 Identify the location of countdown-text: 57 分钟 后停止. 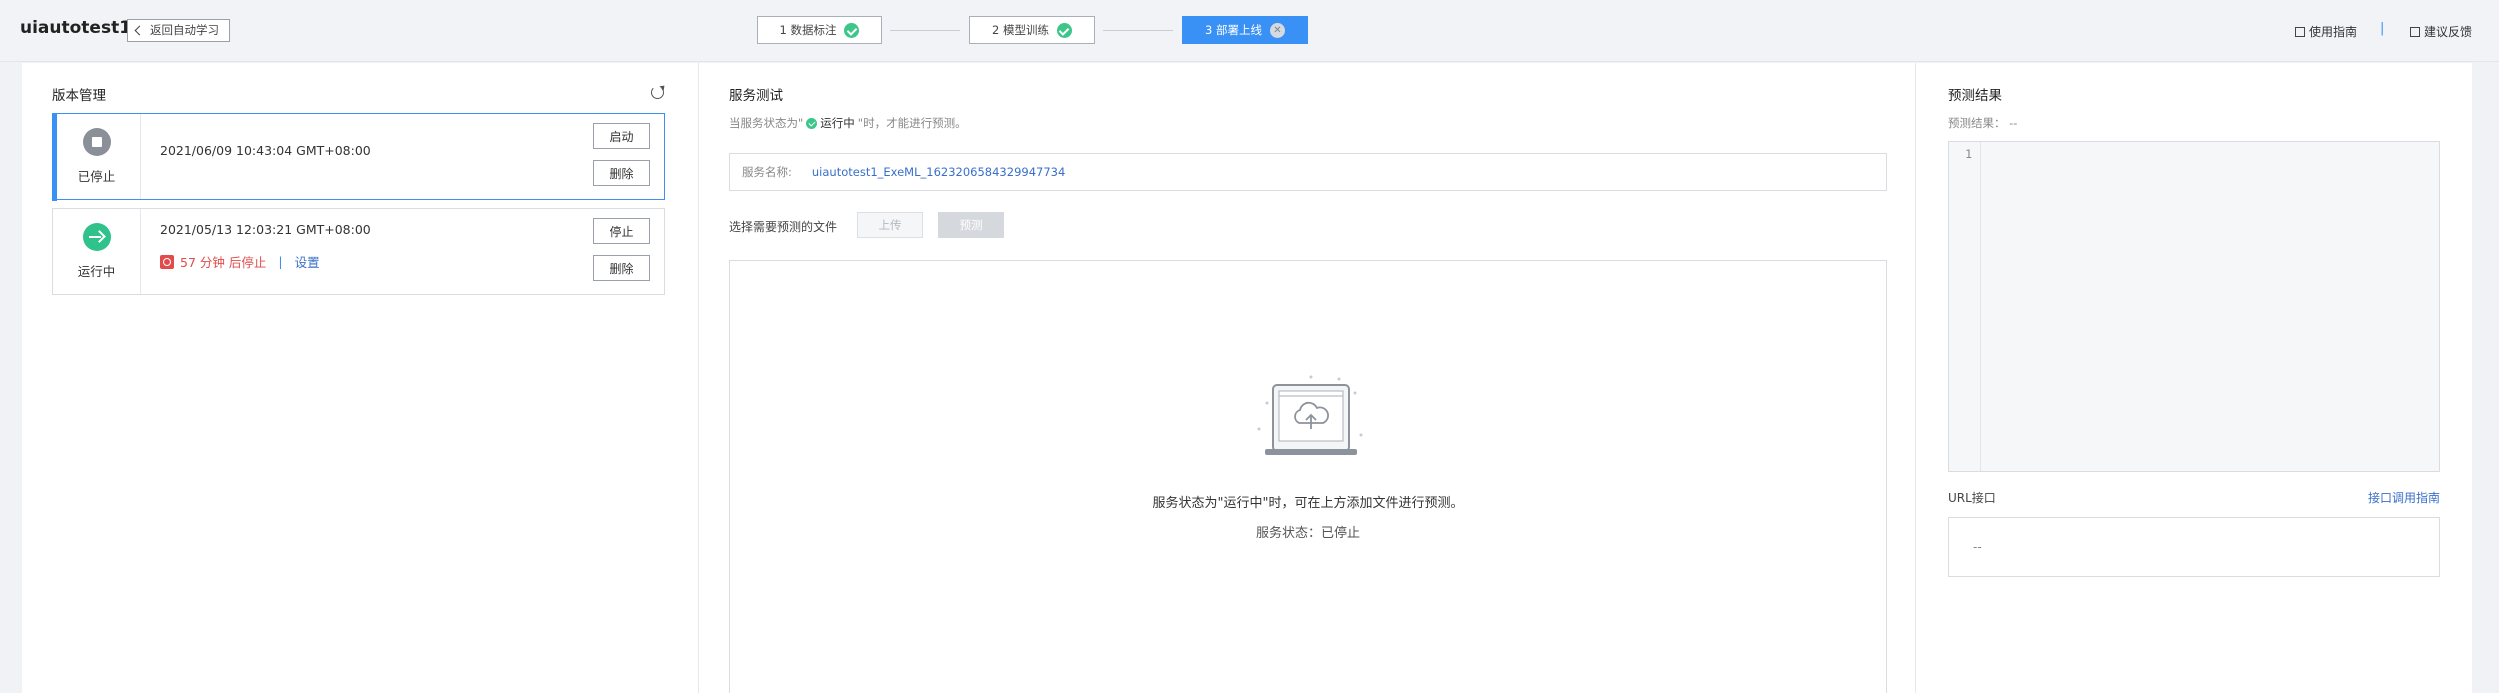
(223, 262).